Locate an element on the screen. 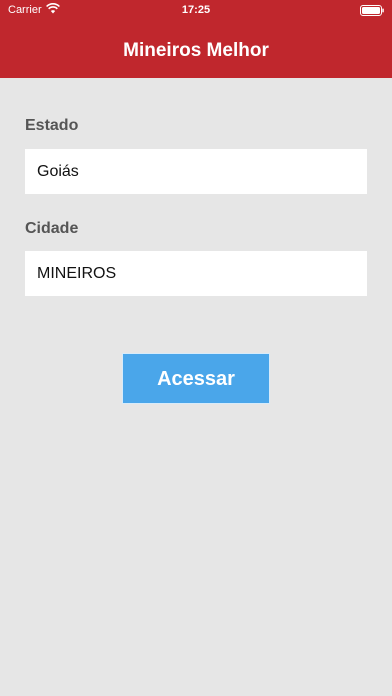  access-button: Acessar is located at coordinates (196, 378).